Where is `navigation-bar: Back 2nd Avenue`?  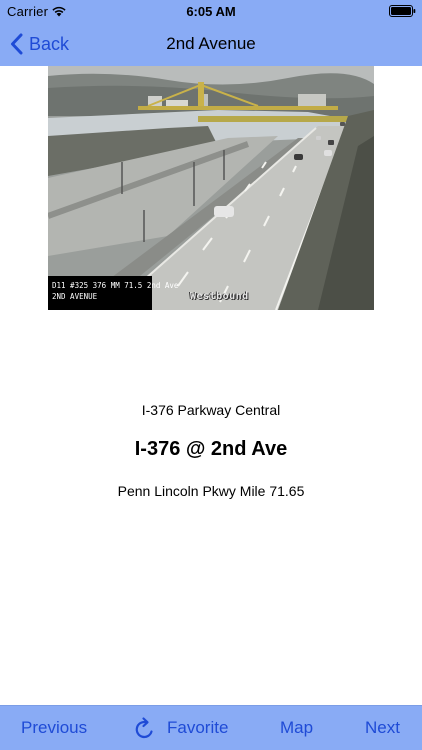 navigation-bar: Back 2nd Avenue is located at coordinates (211, 44).